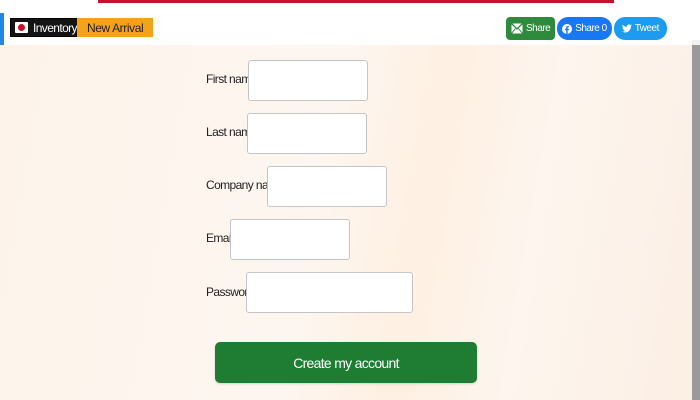 This screenshot has width=700, height=400. I want to click on twitter-tweet-button: Tweet, so click(640, 28).